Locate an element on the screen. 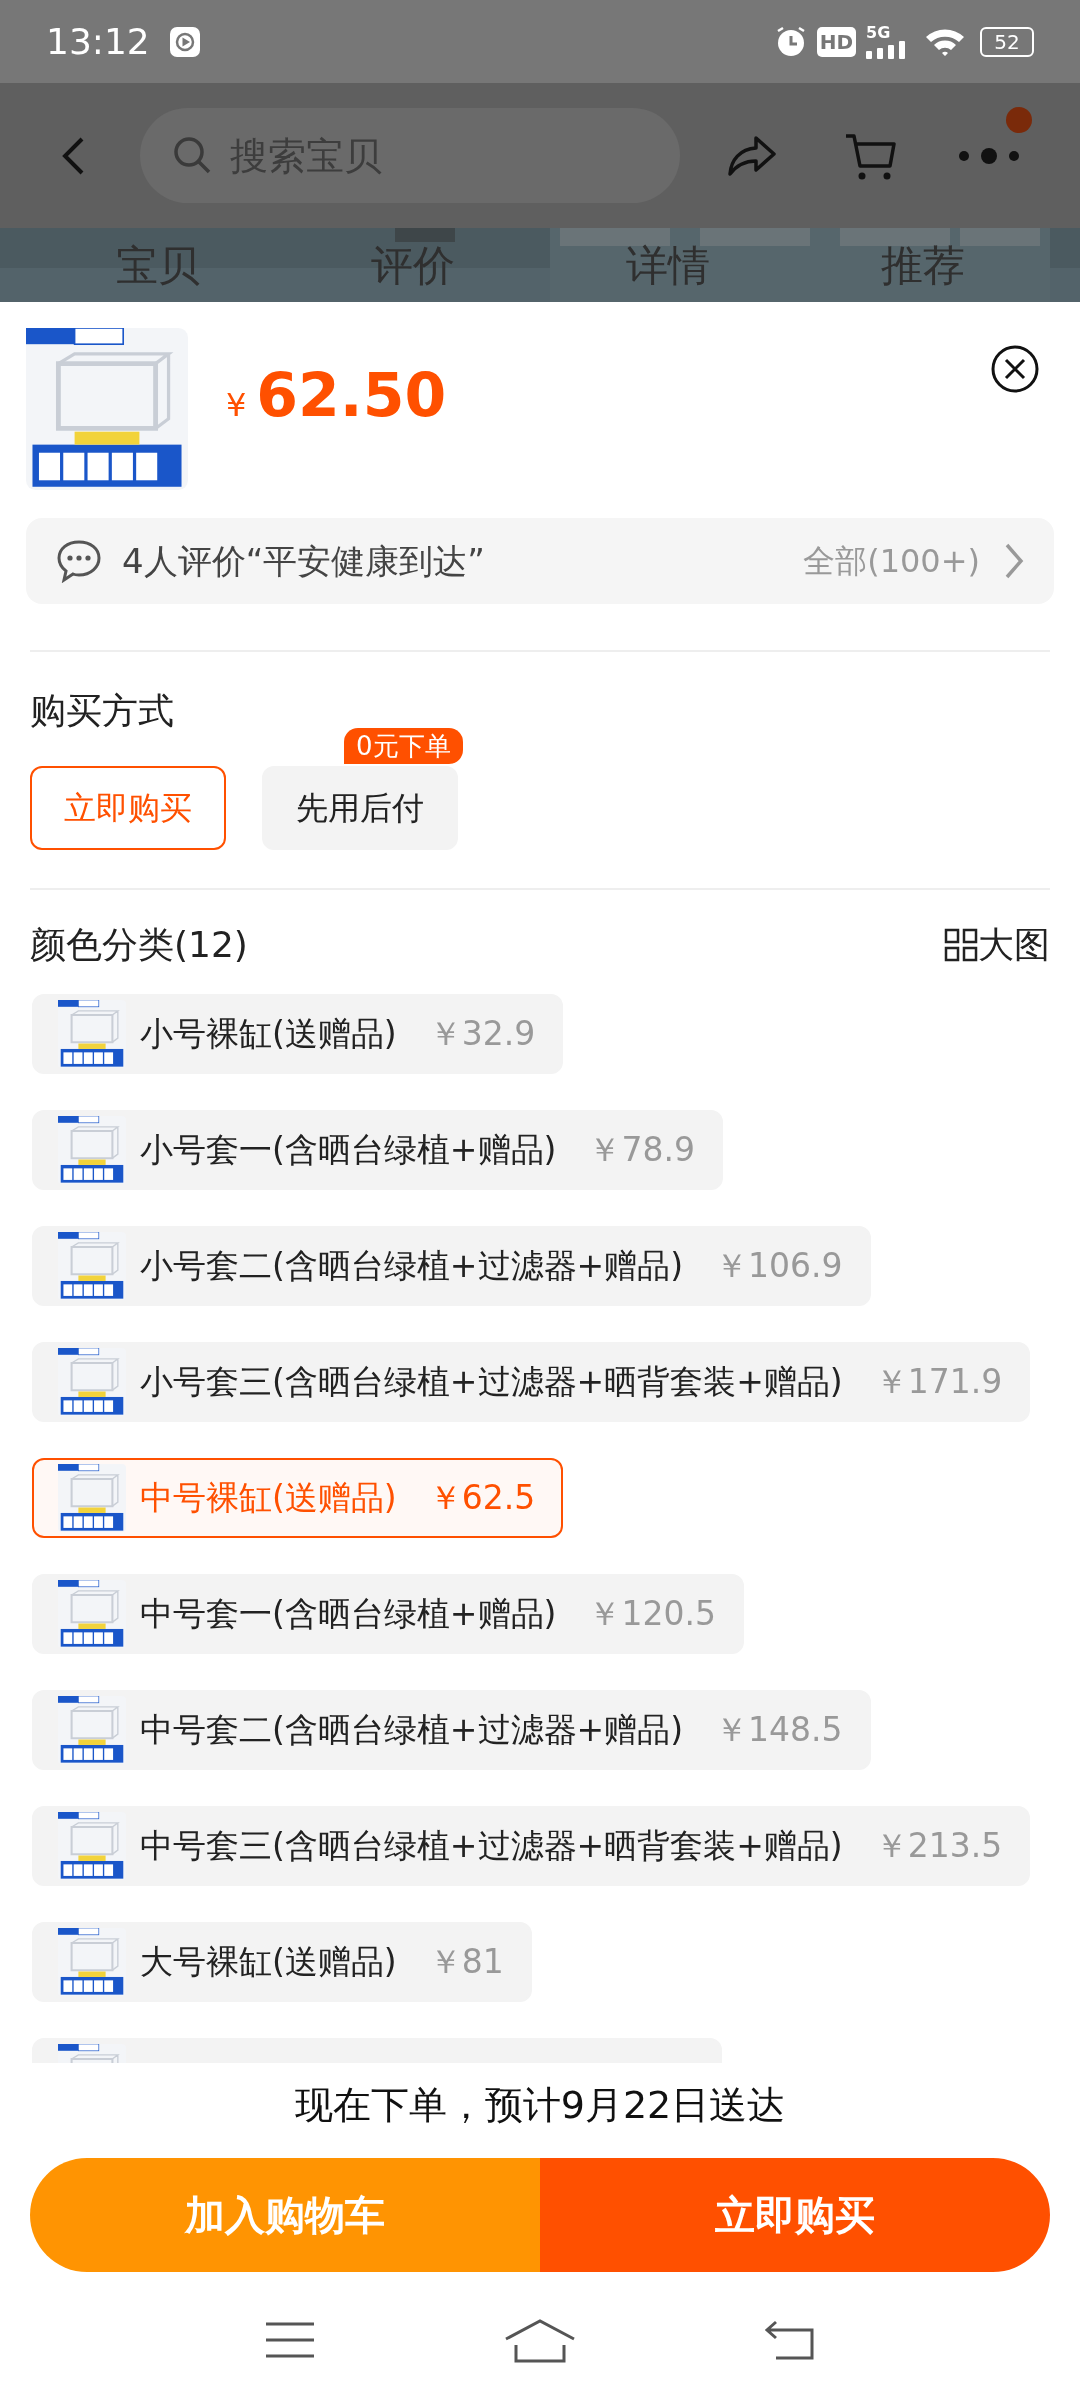 This screenshot has width=1080, height=2408. color-option: 中号套一(含晒台绿植+赠品) ￥120.5 is located at coordinates (388, 1614).